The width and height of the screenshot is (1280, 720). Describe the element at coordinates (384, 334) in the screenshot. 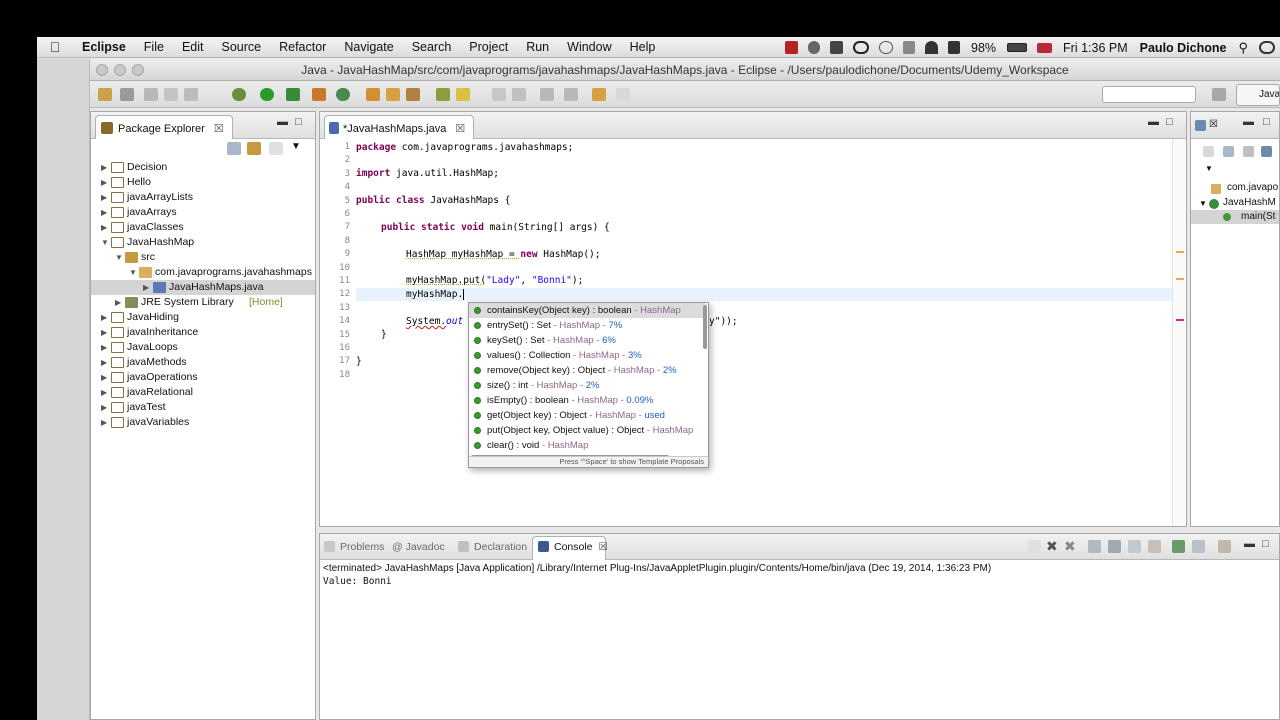

I see `code-line-15: }` at that location.